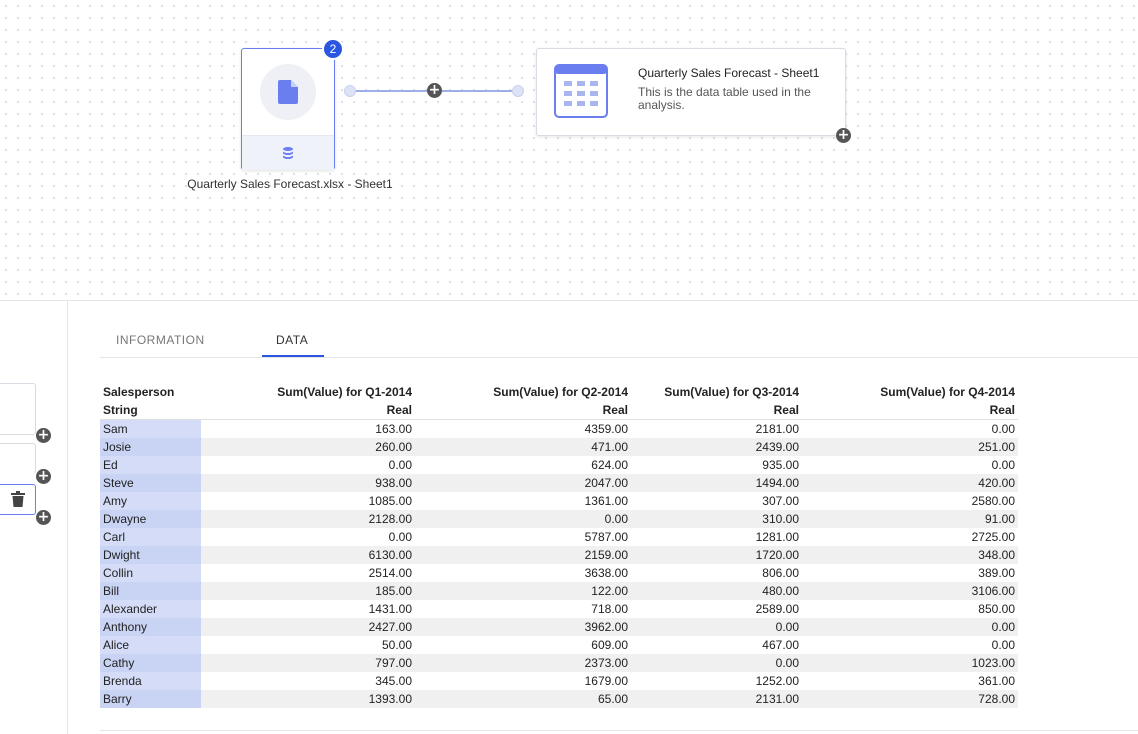 This screenshot has height=734, width=1138. What do you see at coordinates (150, 410) in the screenshot?
I see `column-type: String` at bounding box center [150, 410].